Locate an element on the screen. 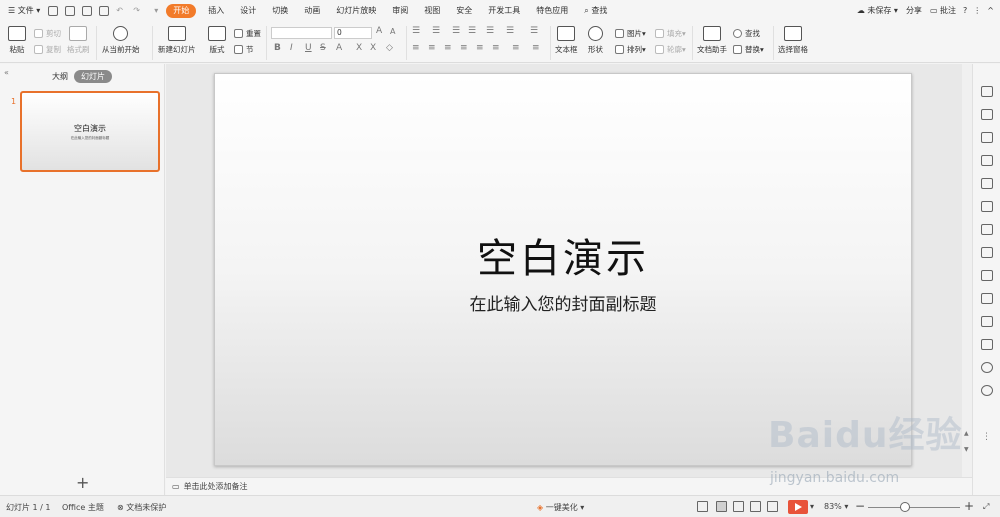  sorter-view-icon is located at coordinates (738, 506).